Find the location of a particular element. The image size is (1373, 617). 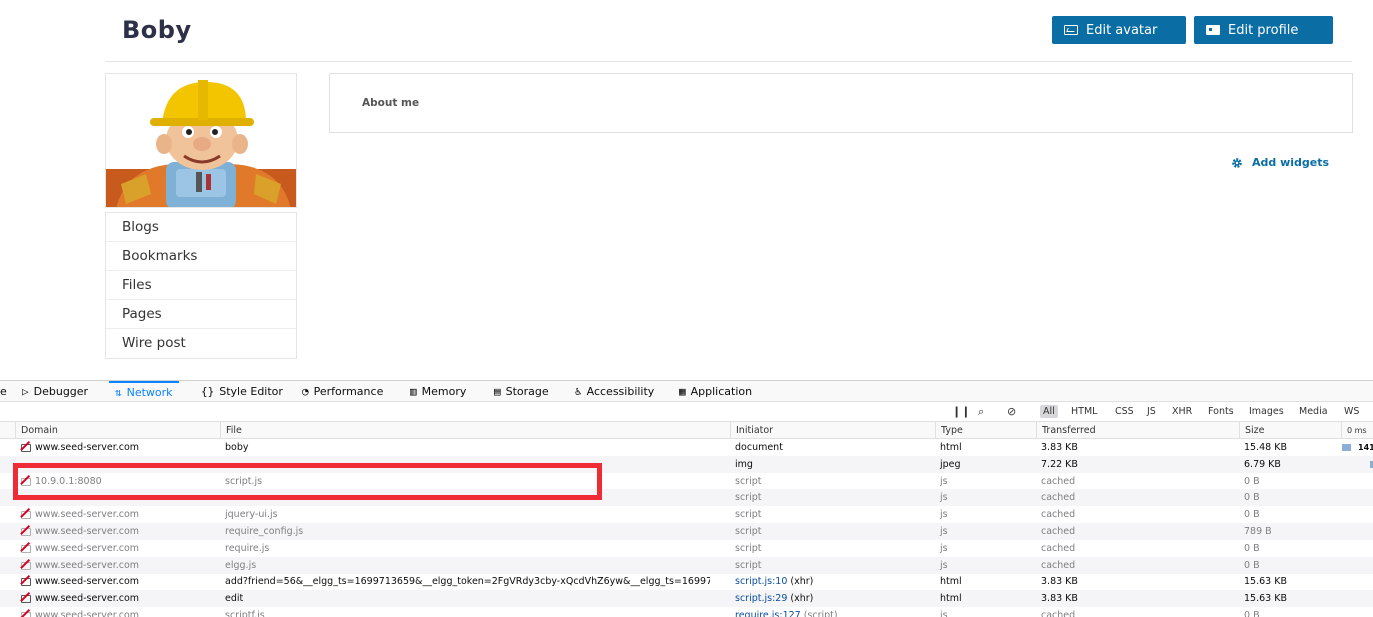

col-transferred: Transferred is located at coordinates (1066, 430).